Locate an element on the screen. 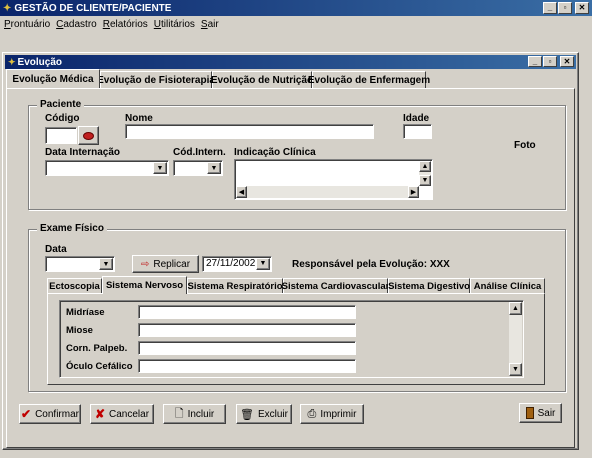 The image size is (592, 458). nome-label: Nome is located at coordinates (139, 118).